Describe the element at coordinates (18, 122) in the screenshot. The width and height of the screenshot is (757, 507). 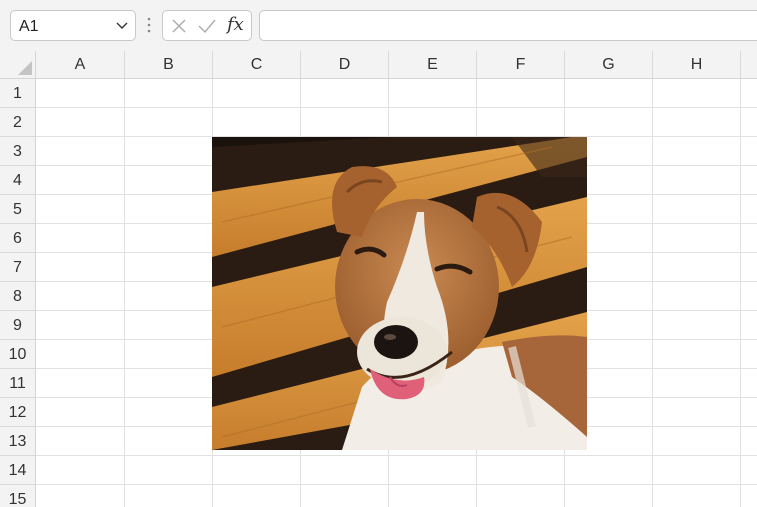
I see `row-header-2: 2` at that location.